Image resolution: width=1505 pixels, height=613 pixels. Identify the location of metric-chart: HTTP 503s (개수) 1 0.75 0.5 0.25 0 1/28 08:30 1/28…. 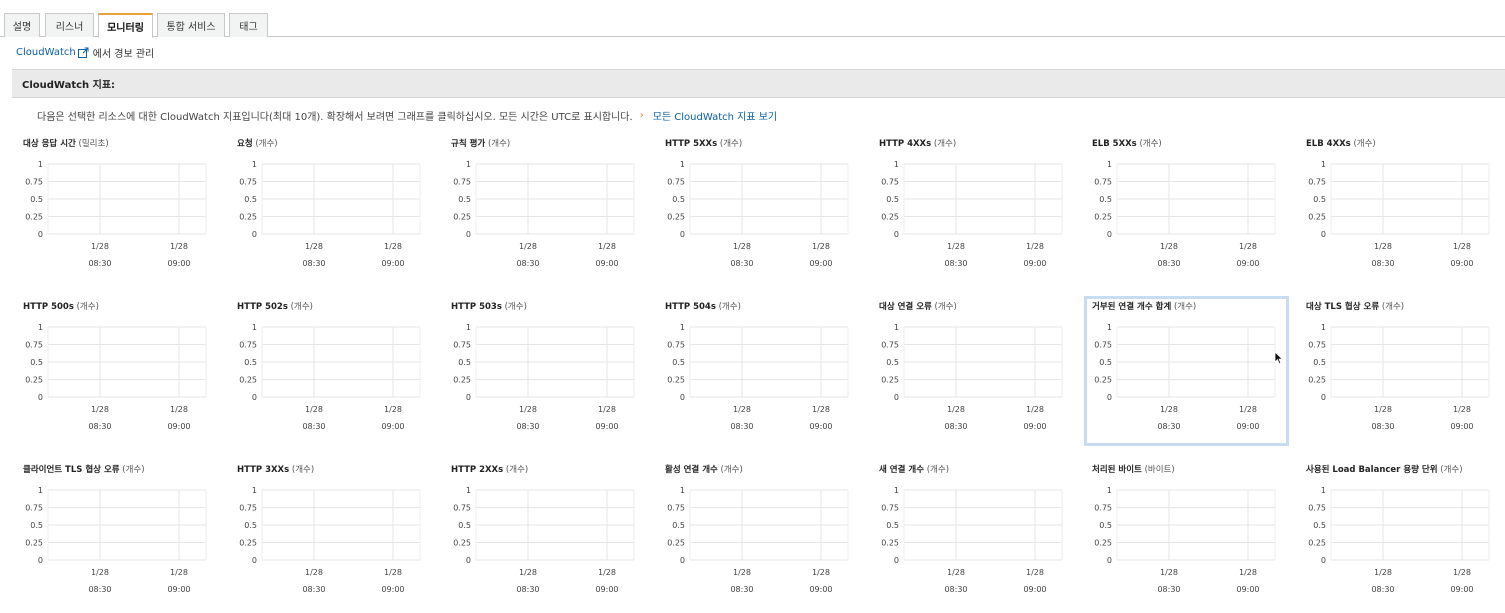
(551, 375).